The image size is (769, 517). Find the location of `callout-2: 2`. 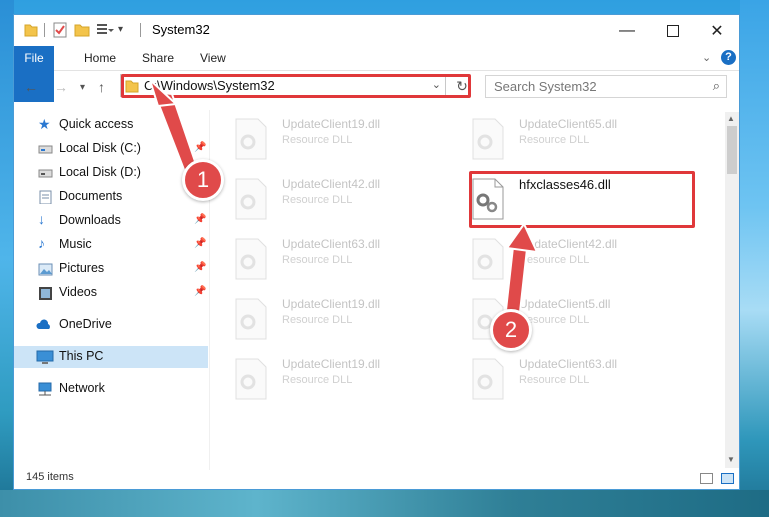

callout-2: 2 is located at coordinates (511, 330).